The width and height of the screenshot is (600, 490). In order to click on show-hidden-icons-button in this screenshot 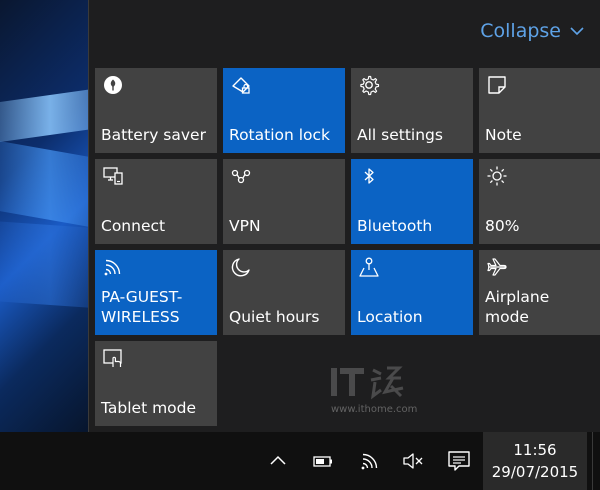, I will do `click(278, 461)`.